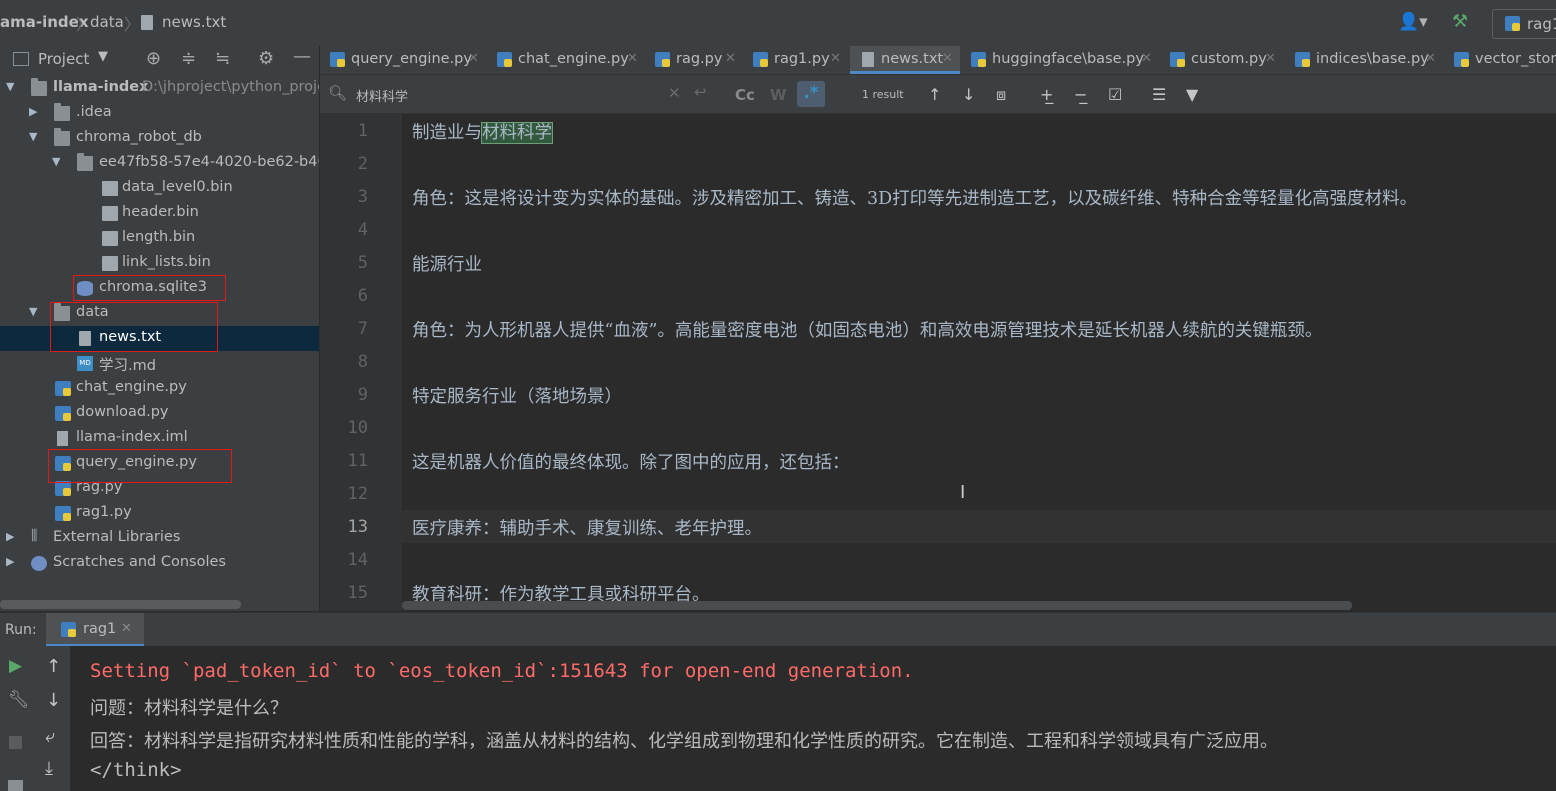 The width and height of the screenshot is (1556, 791). I want to click on tree-item-download-py: download.py, so click(159, 413).